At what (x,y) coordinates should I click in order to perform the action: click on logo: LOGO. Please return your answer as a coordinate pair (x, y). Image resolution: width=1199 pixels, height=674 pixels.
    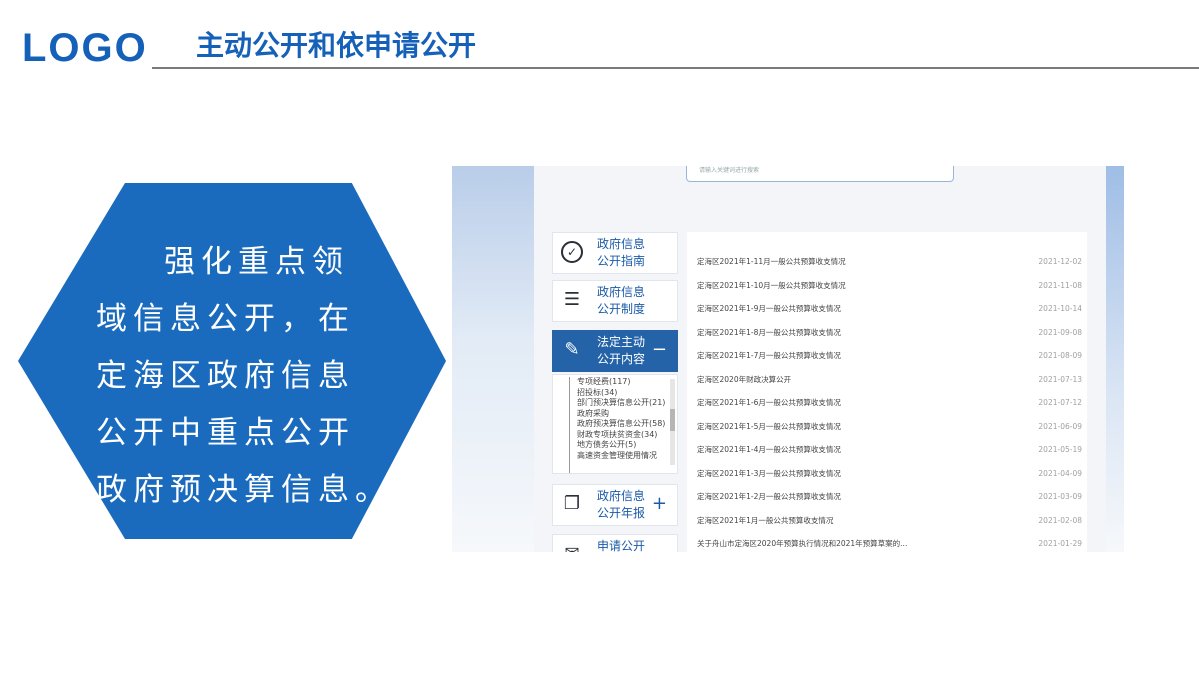
    Looking at the image, I should click on (85, 48).